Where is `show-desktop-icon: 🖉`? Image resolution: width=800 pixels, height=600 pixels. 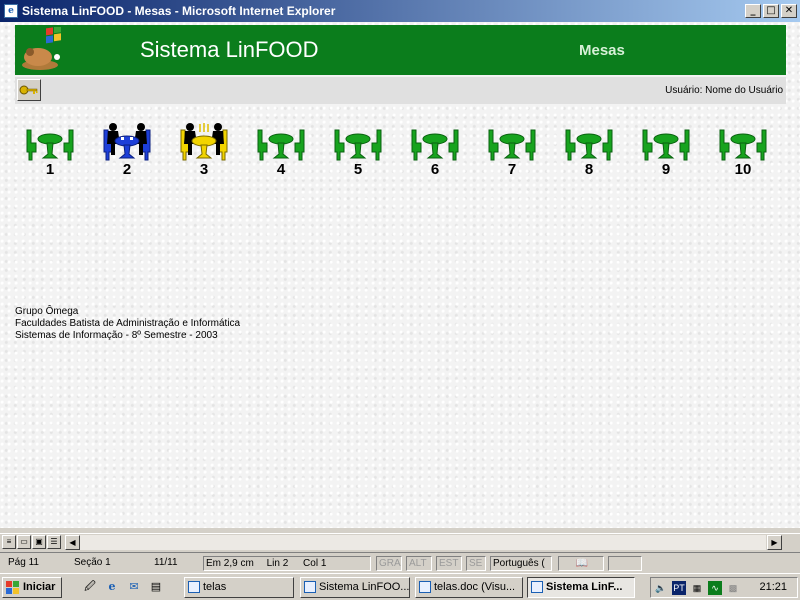
show-desktop-icon: 🖉 is located at coordinates (90, 587).